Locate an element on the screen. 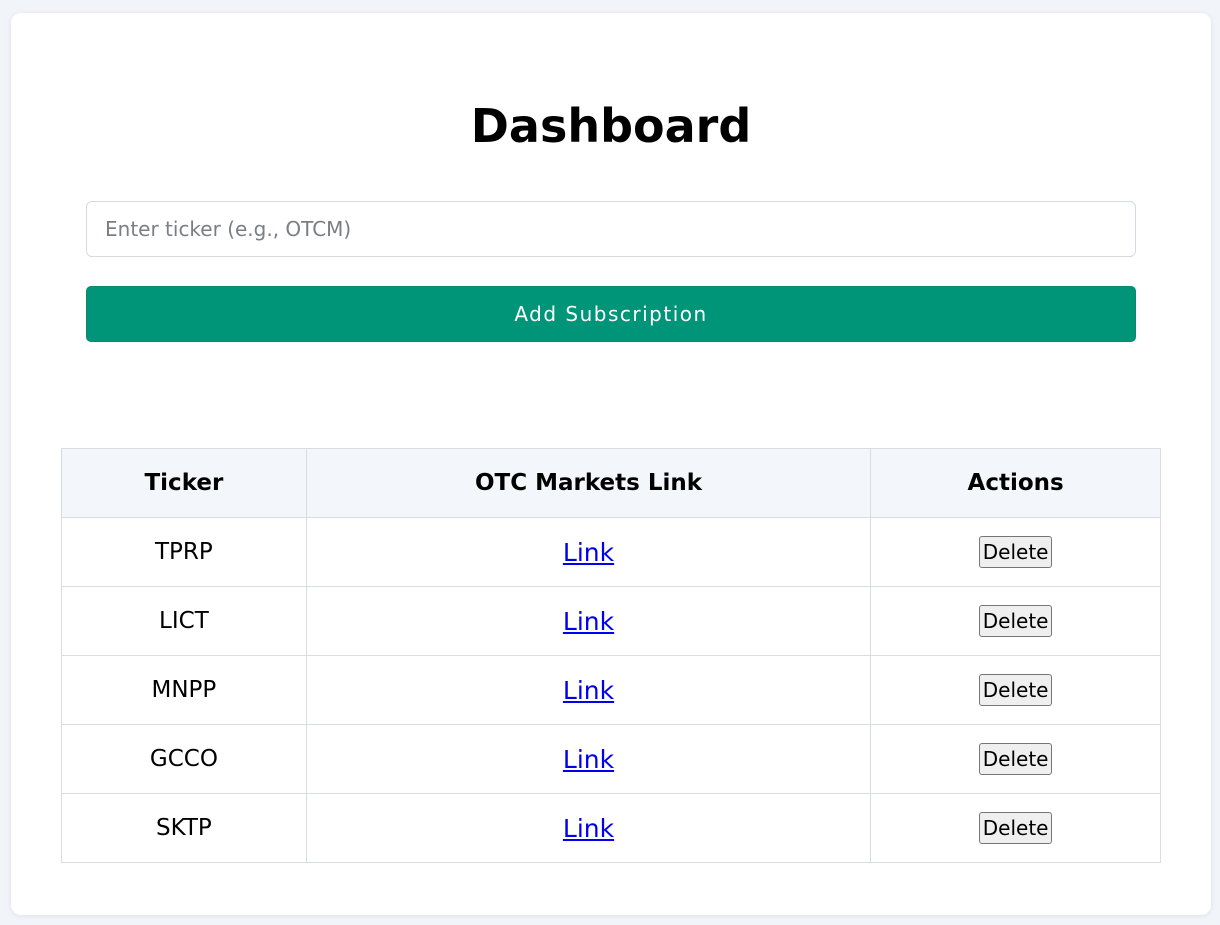 The width and height of the screenshot is (1220, 925). column-header-actions: Actions is located at coordinates (1015, 483).